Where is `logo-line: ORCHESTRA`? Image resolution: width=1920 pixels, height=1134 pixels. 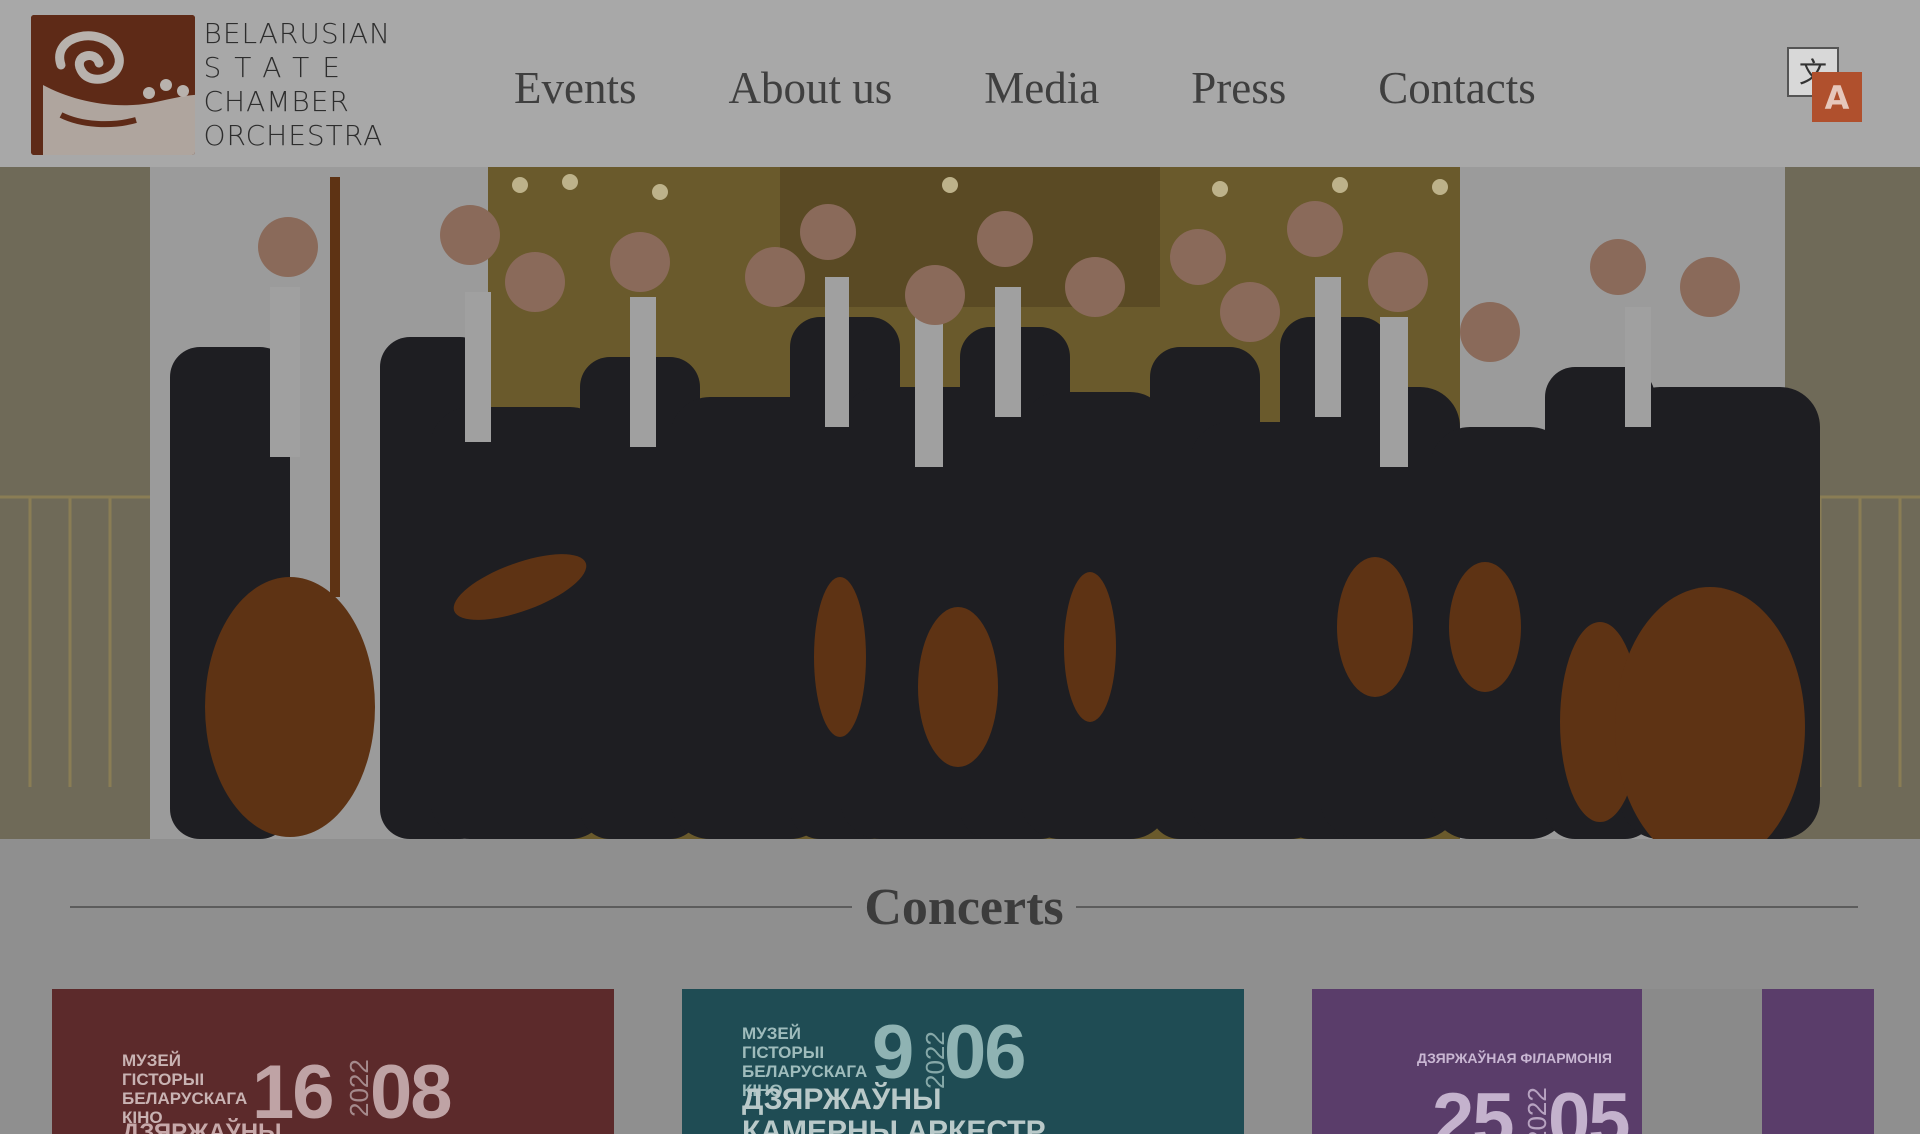
logo-line: ORCHESTRA is located at coordinates (293, 135).